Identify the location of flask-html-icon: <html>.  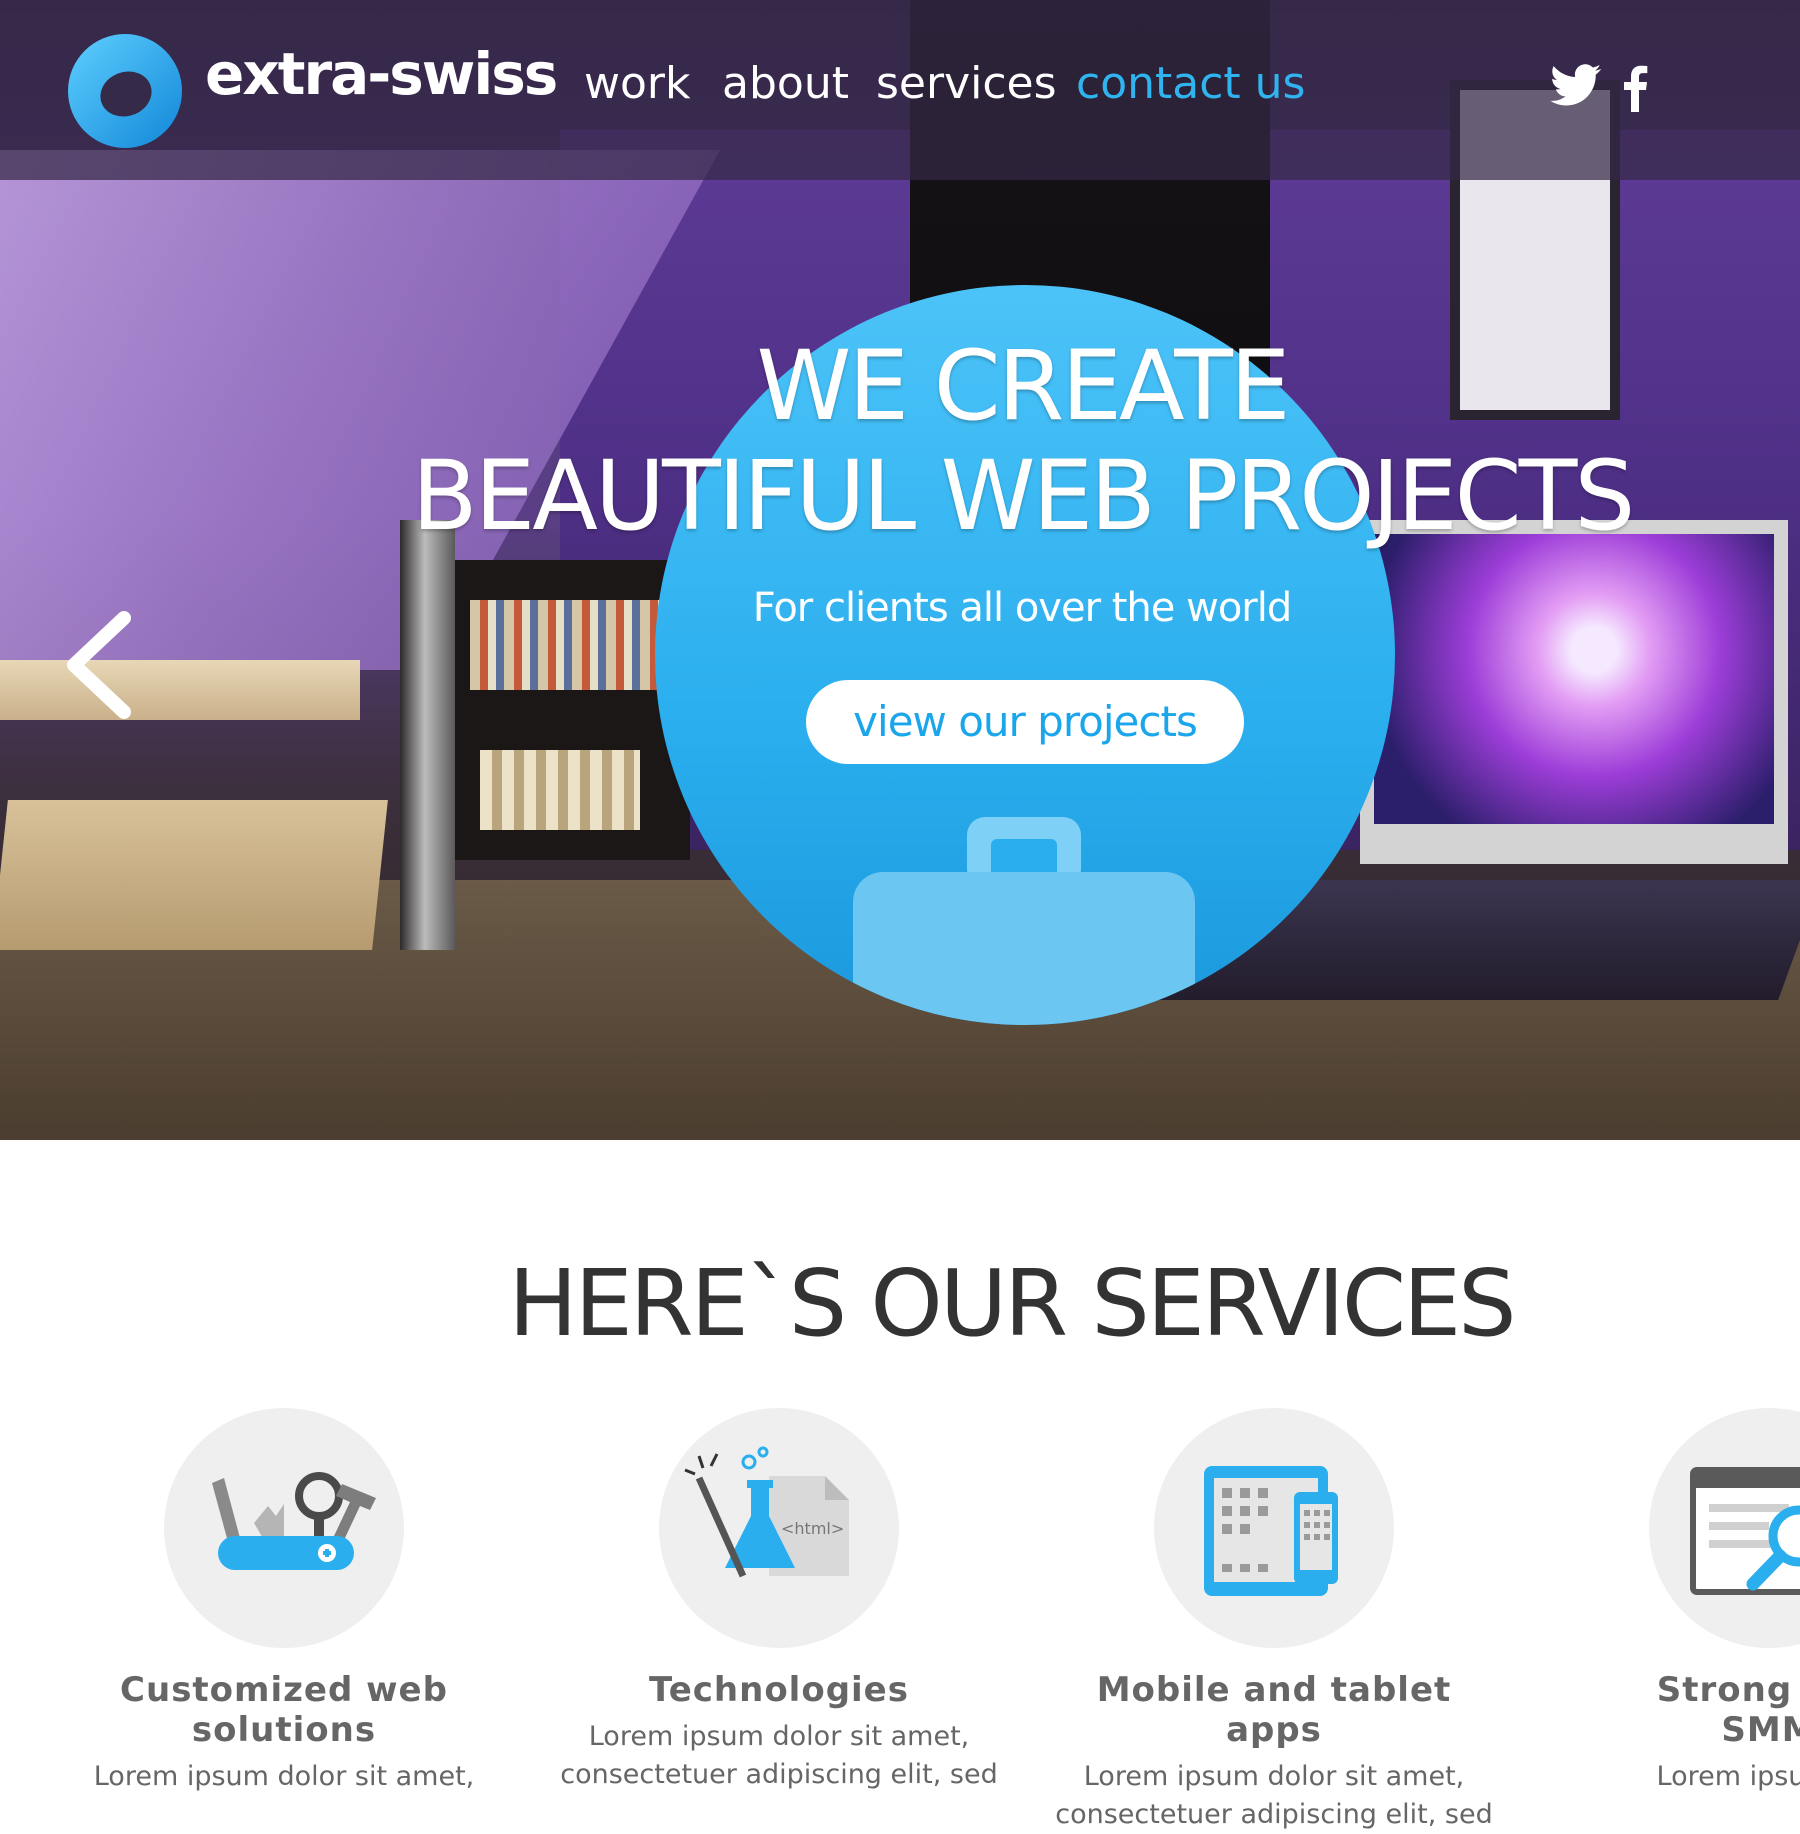
(766, 1512).